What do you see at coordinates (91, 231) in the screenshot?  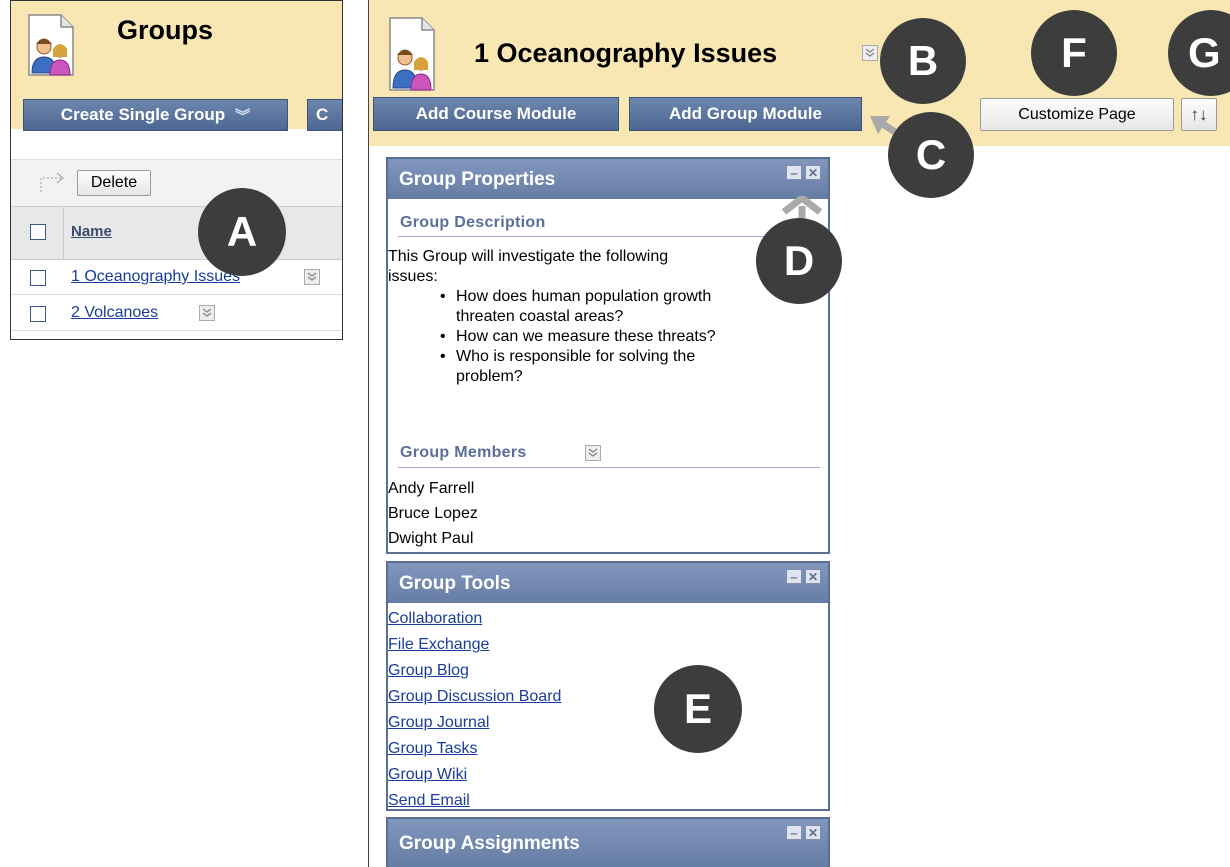 I see `name-column-header: Name` at bounding box center [91, 231].